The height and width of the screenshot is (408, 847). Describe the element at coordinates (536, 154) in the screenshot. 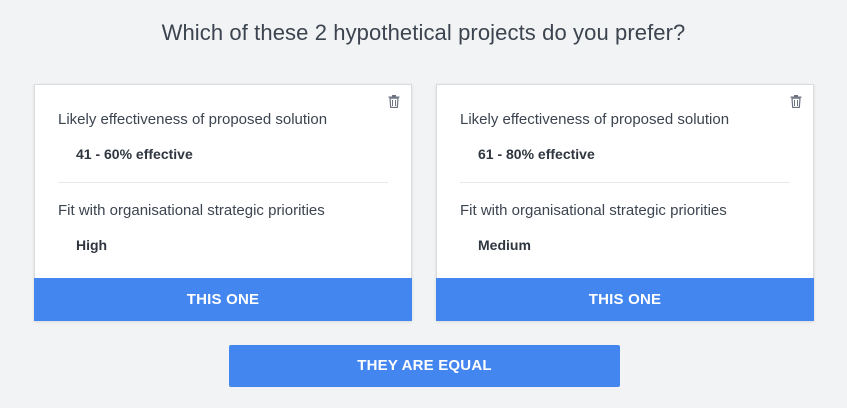

I see `effectiveness-value: 61 - 80% effective` at that location.